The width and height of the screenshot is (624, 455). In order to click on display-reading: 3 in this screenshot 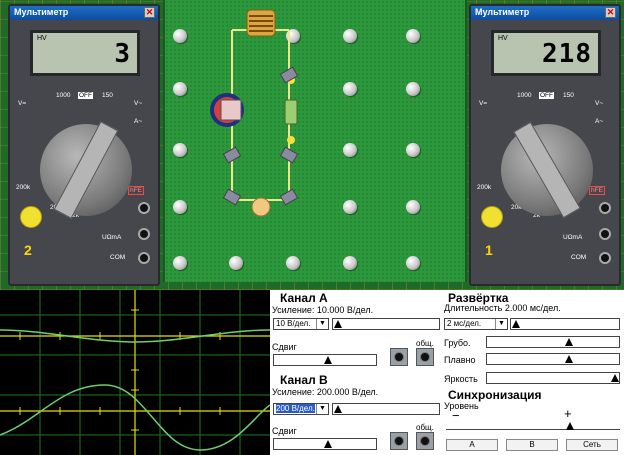, I will do `click(122, 54)`.